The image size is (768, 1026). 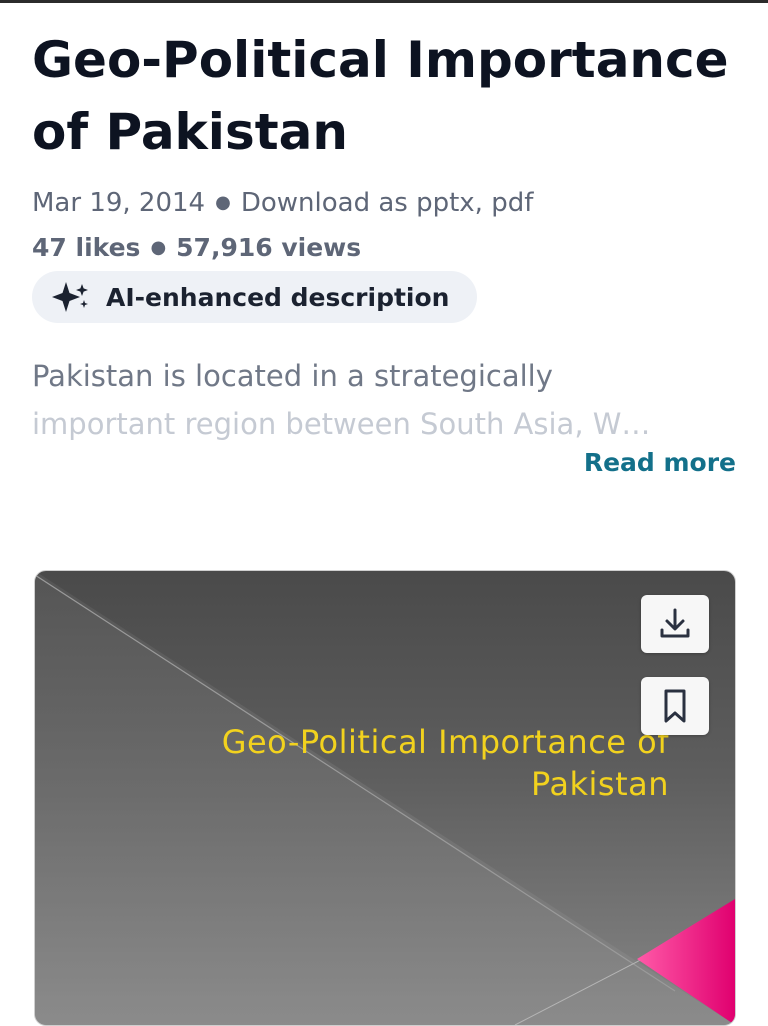 I want to click on save-button, so click(x=675, y=706).